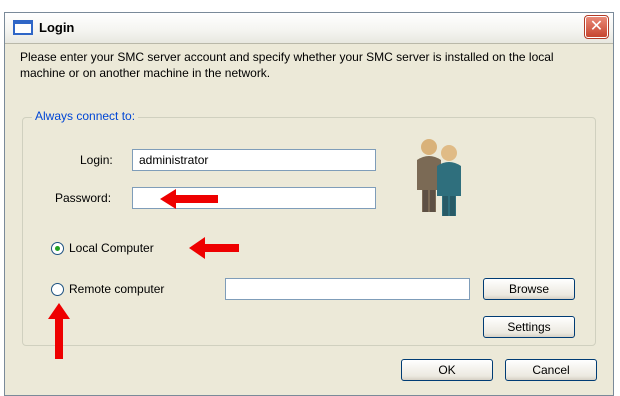 The image size is (620, 396). I want to click on radio-selected-dot, so click(57, 248).